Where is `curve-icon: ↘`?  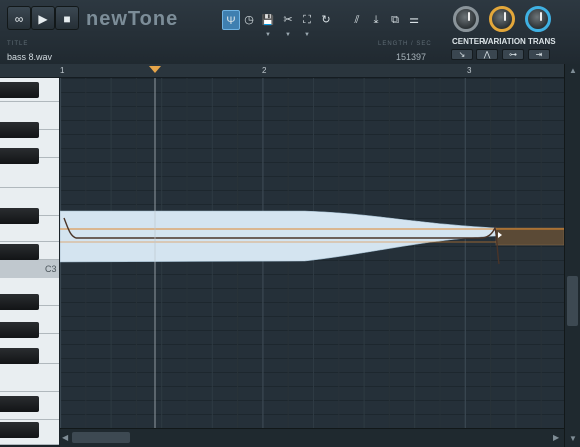
curve-icon: ↘ is located at coordinates (462, 54).